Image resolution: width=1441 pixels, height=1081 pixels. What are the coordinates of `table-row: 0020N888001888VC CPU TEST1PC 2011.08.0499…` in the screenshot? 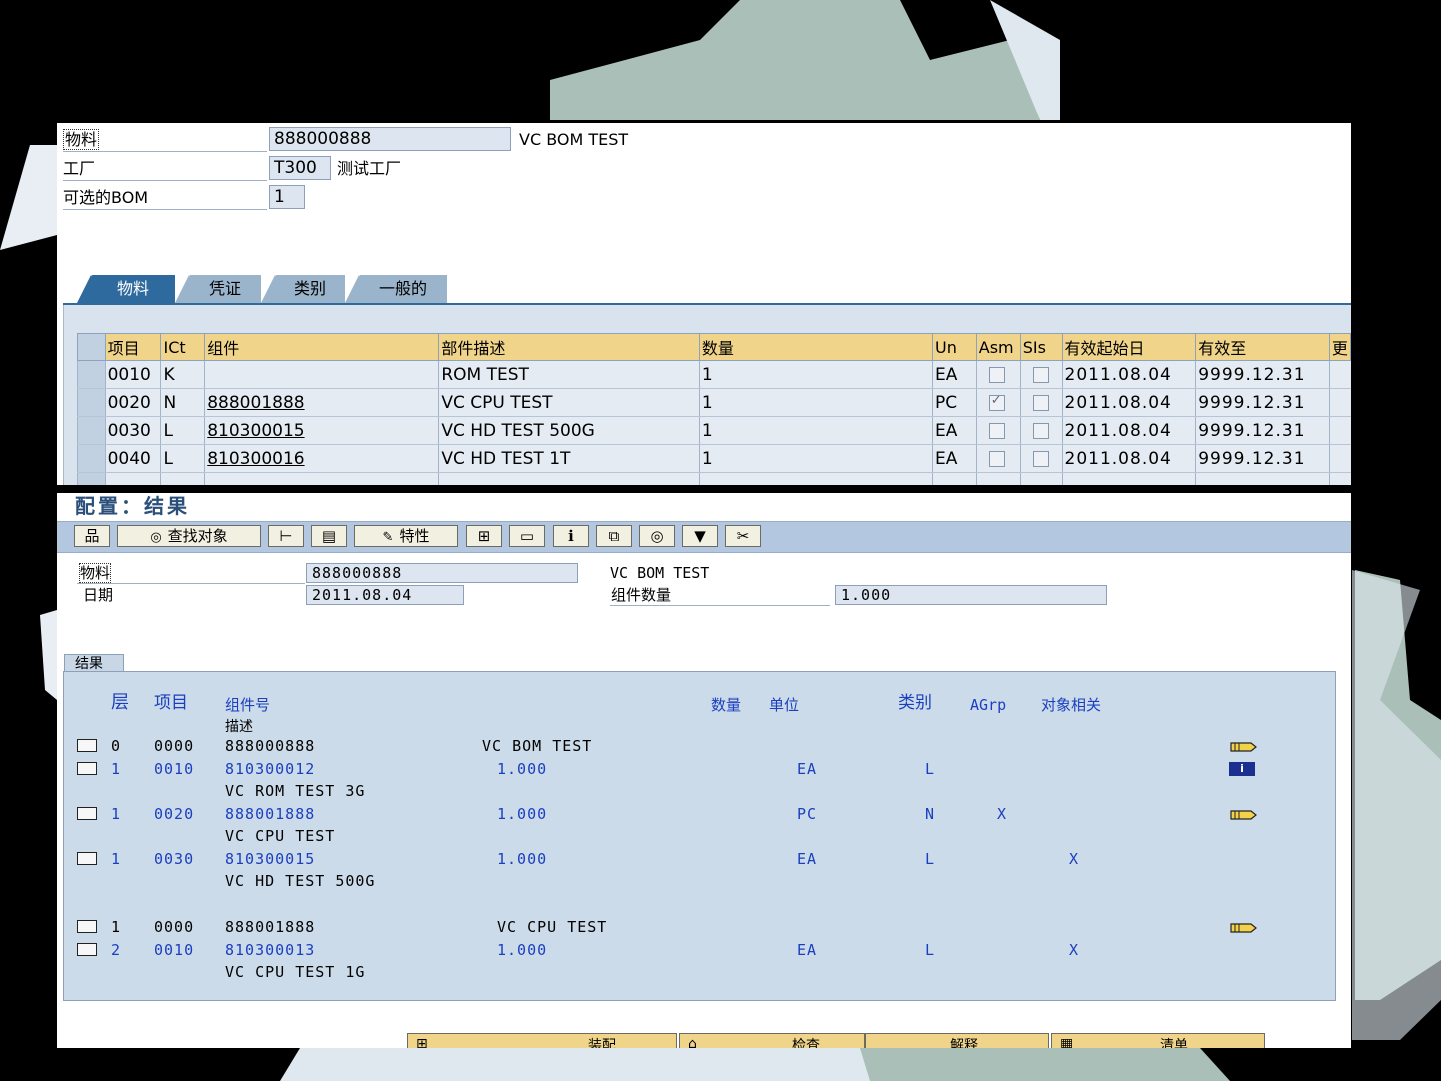 It's located at (714, 402).